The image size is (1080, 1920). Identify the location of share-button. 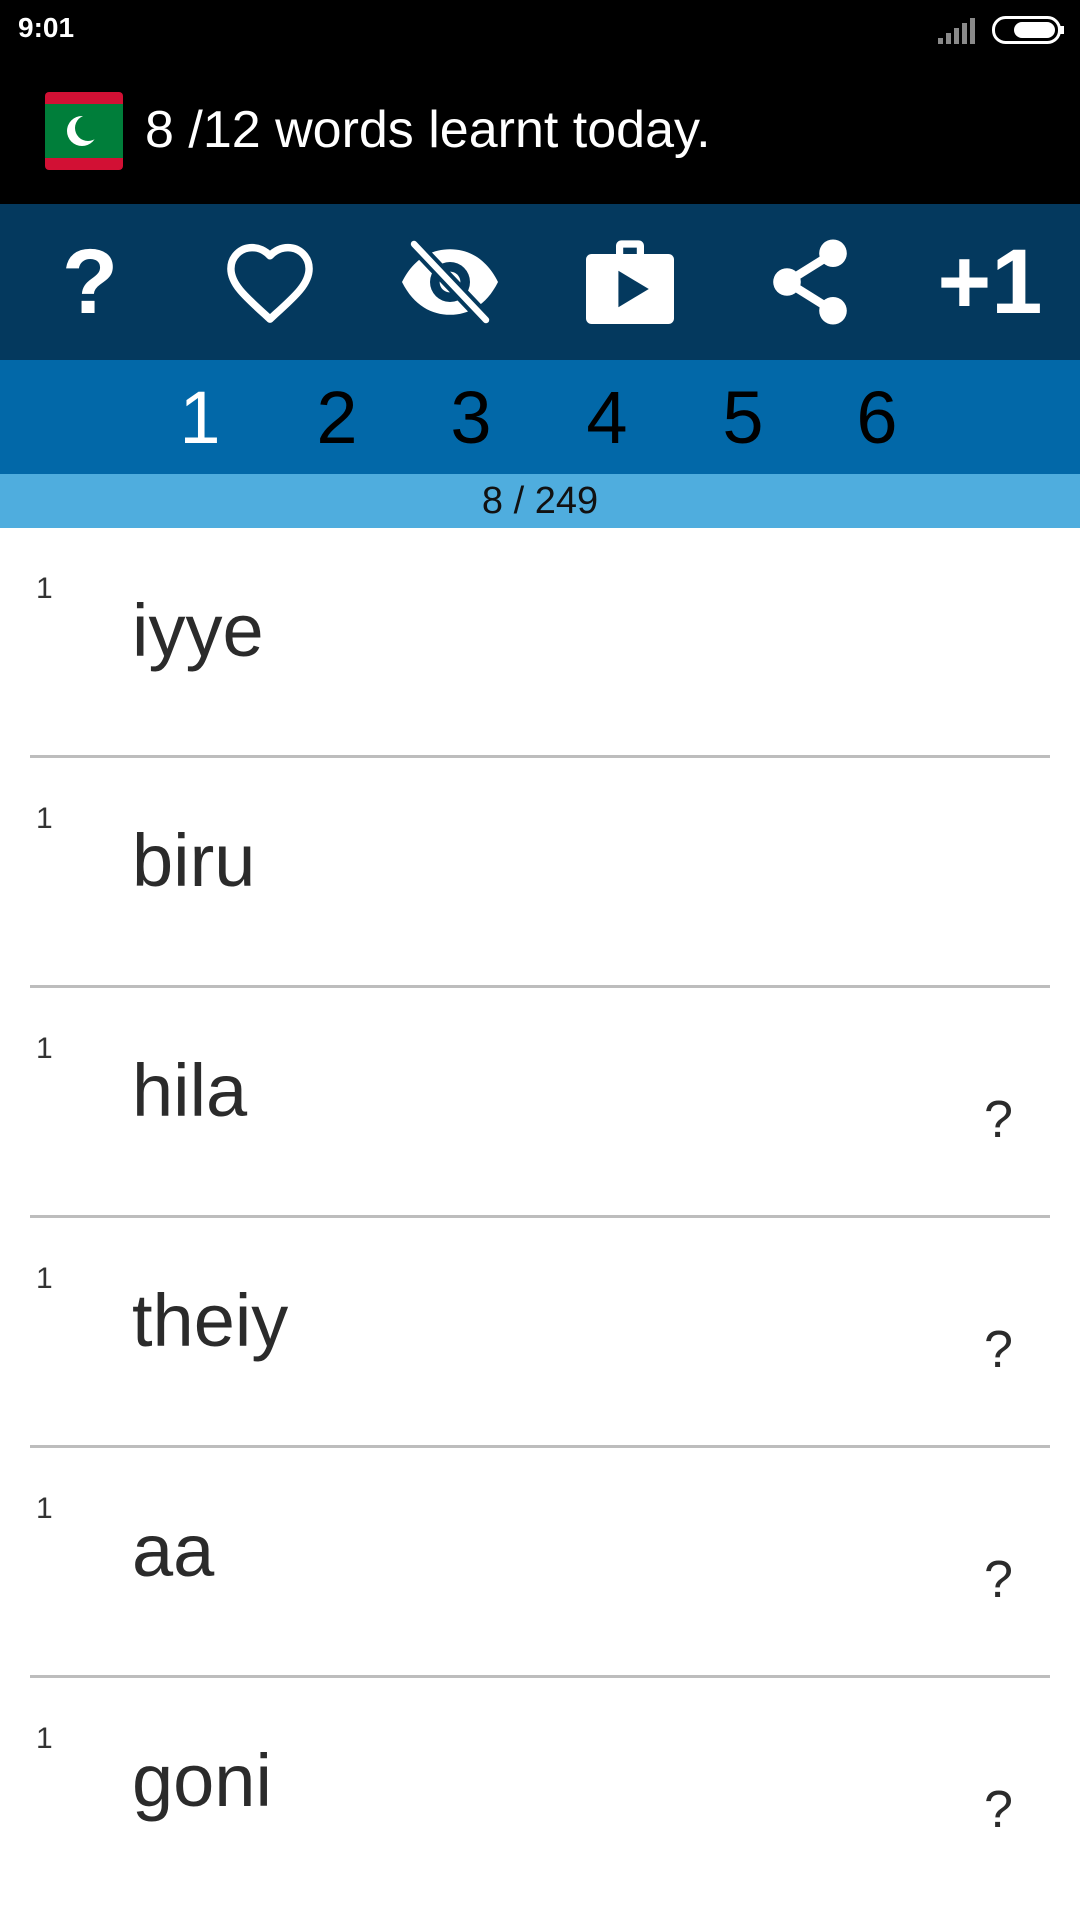
(810, 282).